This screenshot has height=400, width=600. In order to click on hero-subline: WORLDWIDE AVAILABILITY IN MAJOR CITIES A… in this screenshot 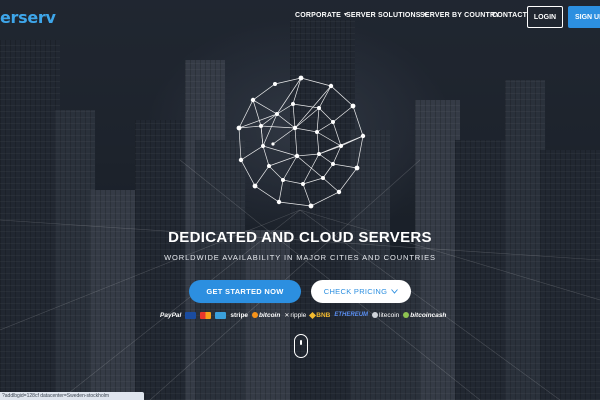, I will do `click(300, 257)`.